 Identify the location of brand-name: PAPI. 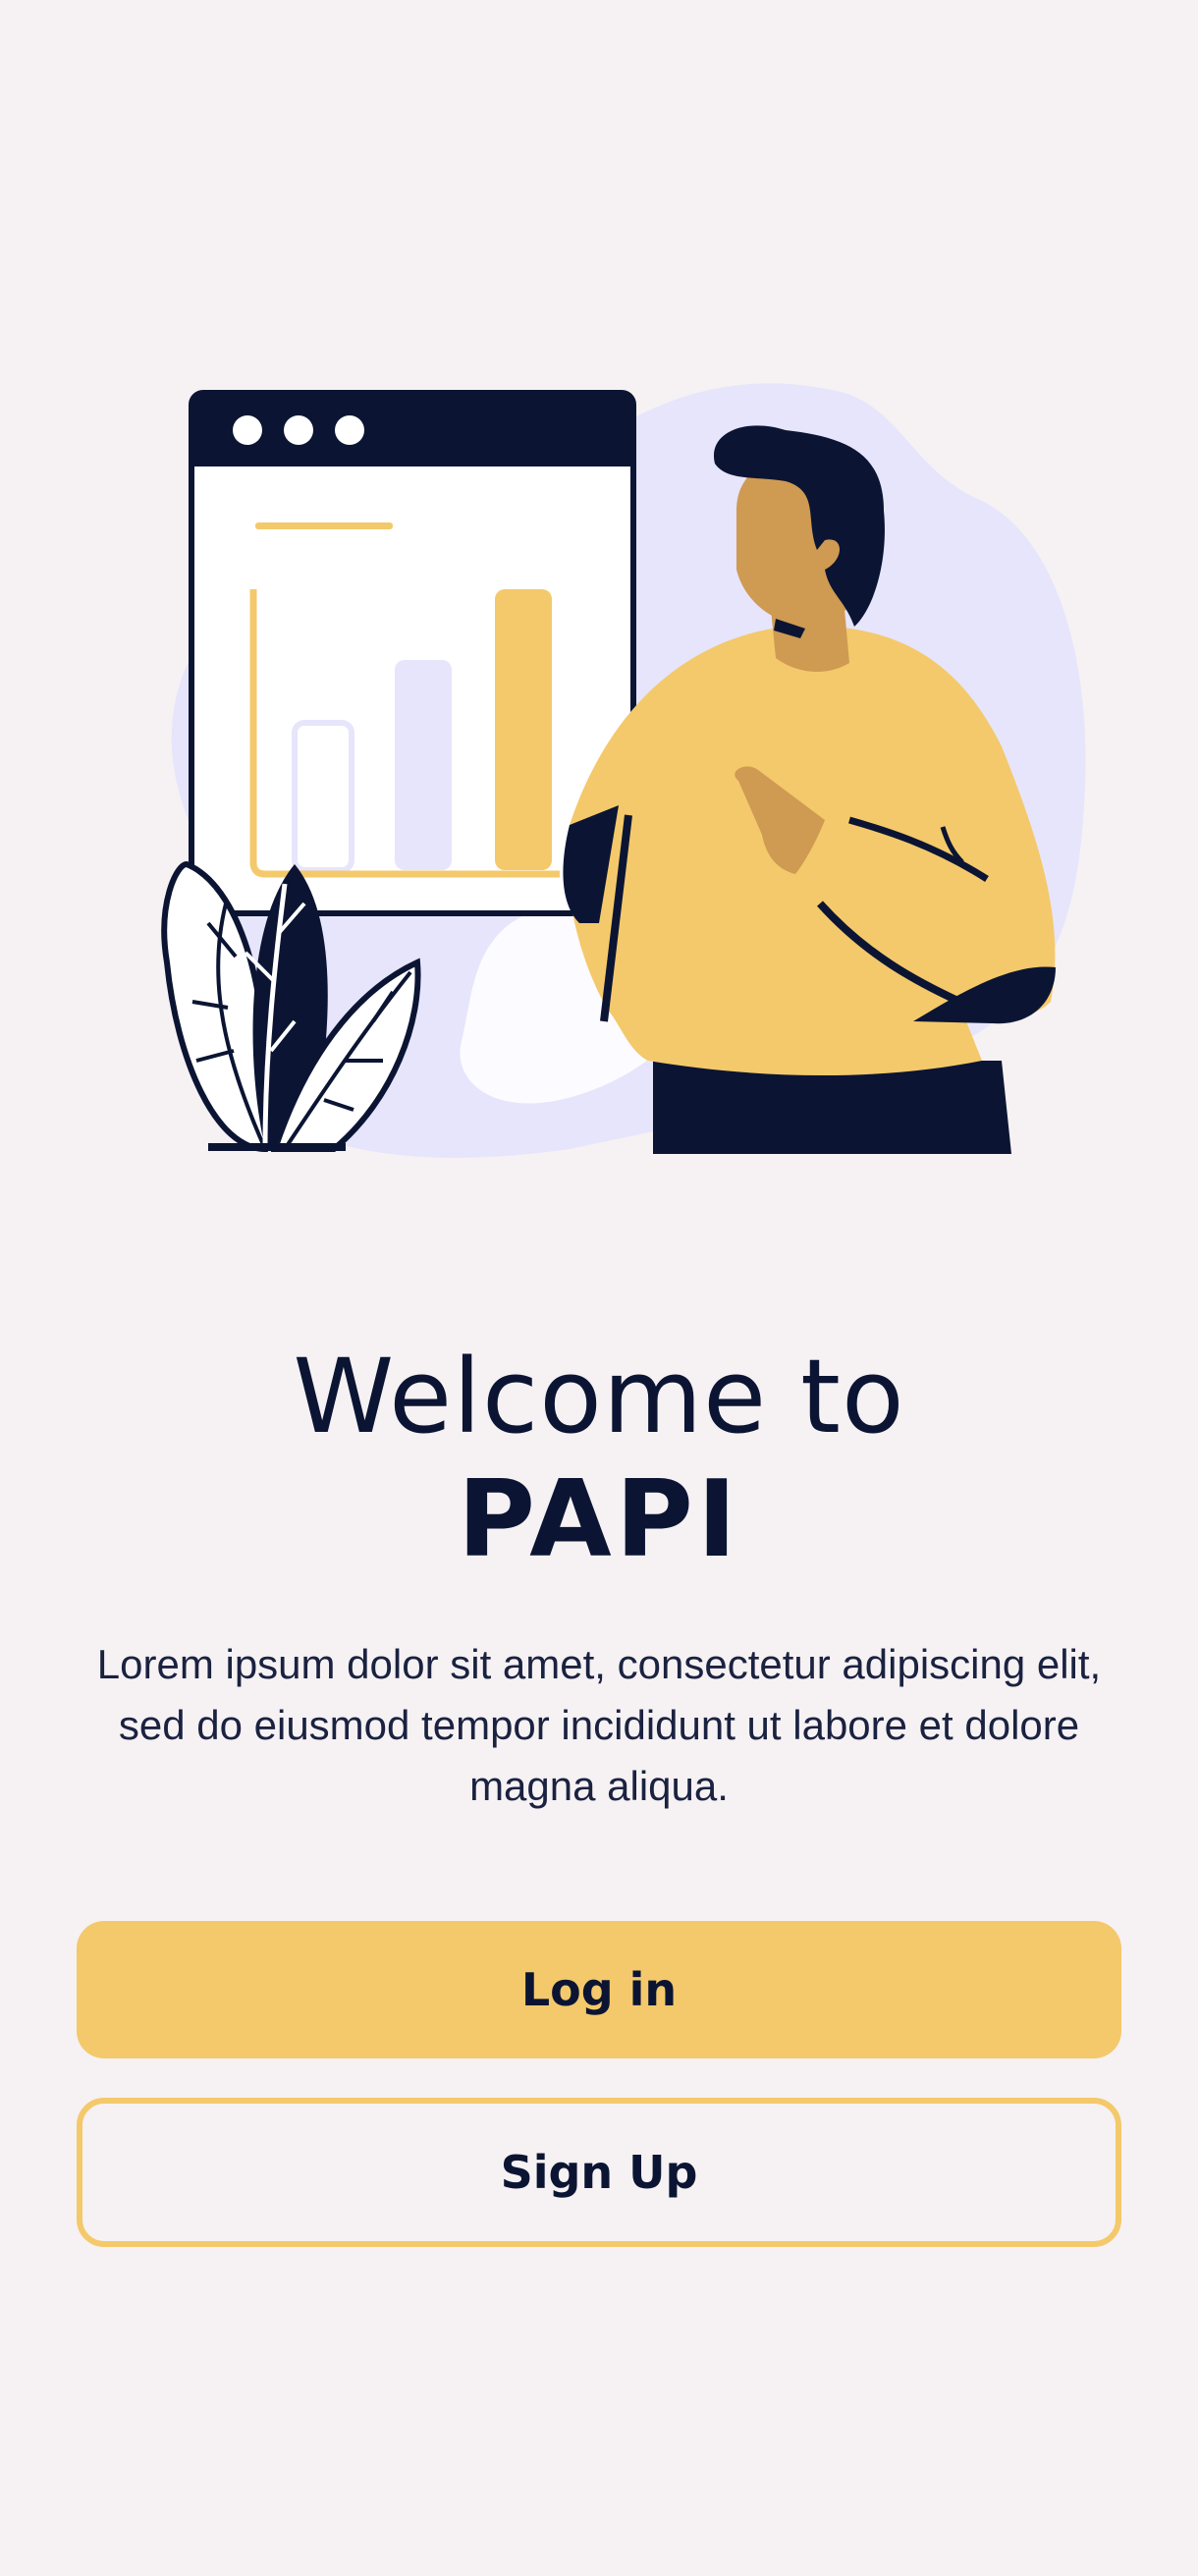
(599, 1520).